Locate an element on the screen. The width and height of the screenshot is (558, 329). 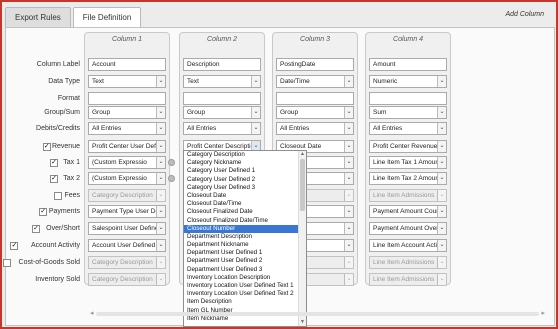
checkbox-fees is located at coordinates (57, 195).